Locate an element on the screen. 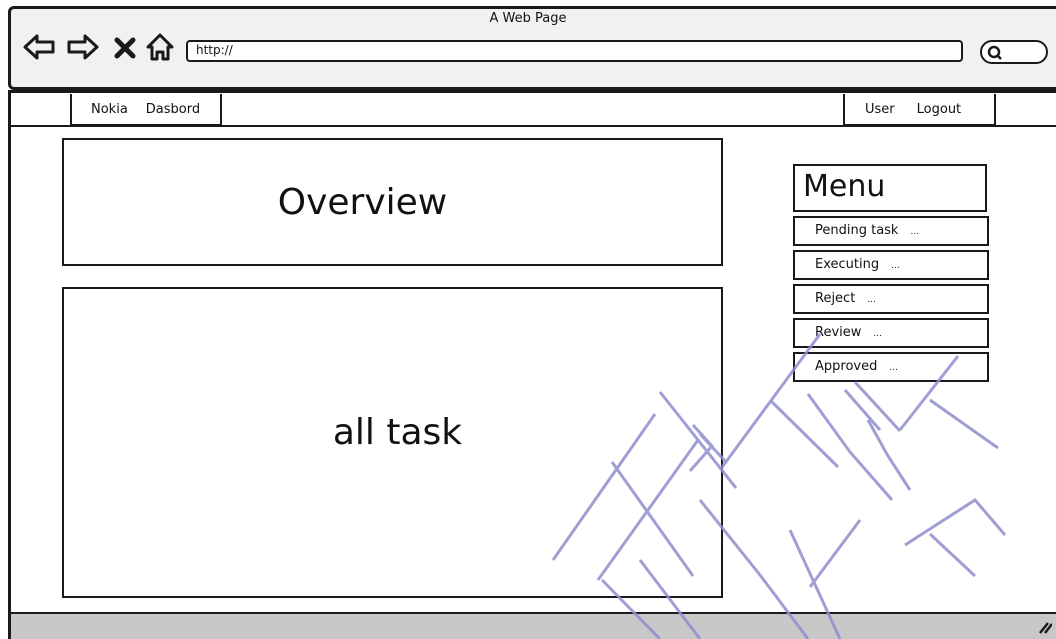  nav-item-dasbord: Dasbord is located at coordinates (173, 109).